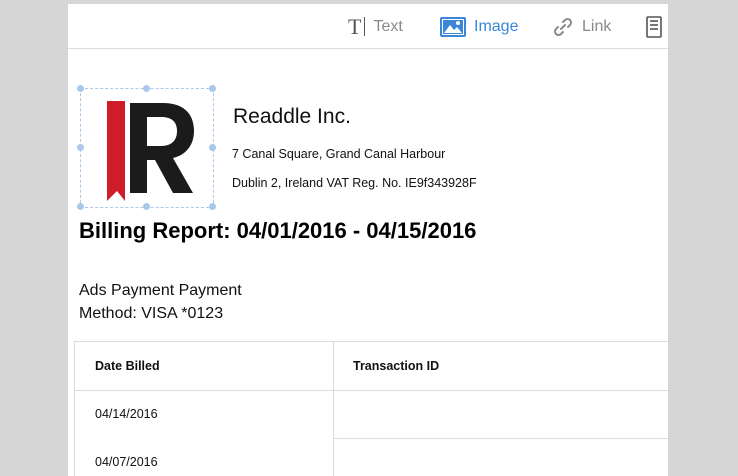 The width and height of the screenshot is (738, 476). What do you see at coordinates (150, 151) in the screenshot?
I see `readdle-logo` at bounding box center [150, 151].